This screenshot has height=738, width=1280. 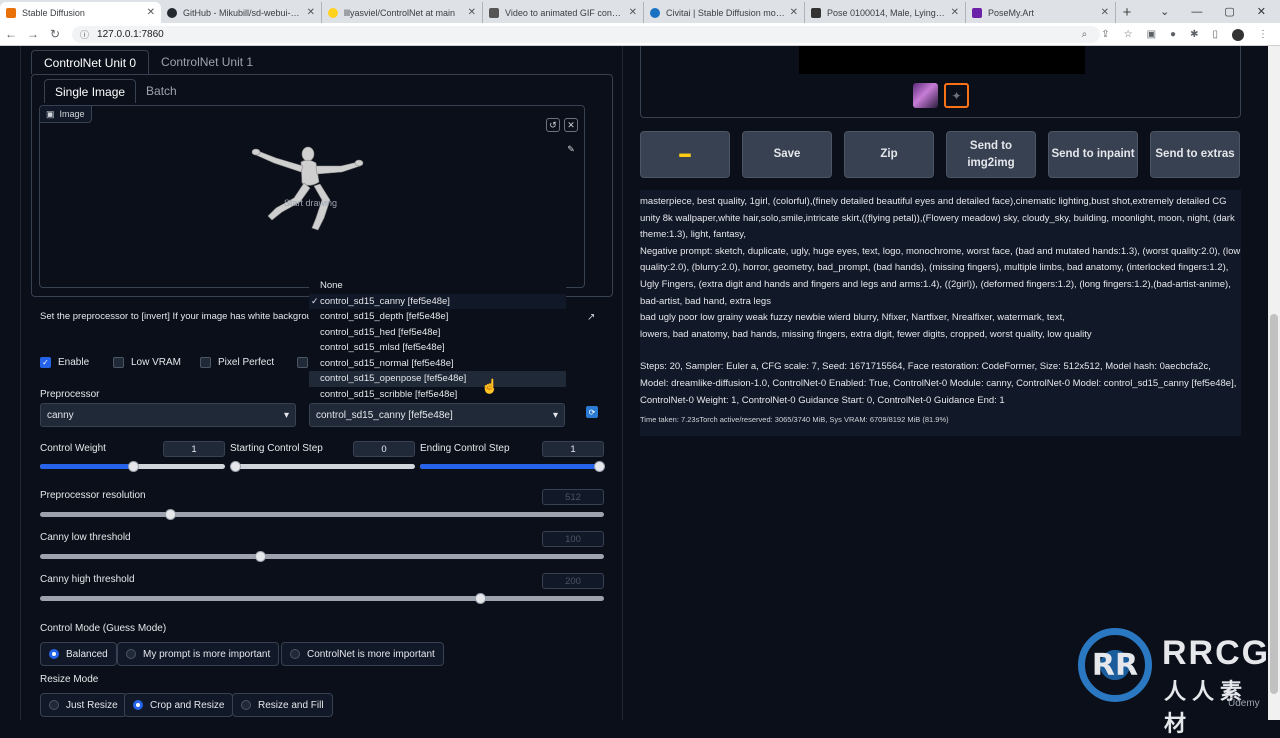 What do you see at coordinates (1173, 34) in the screenshot?
I see `extension-icon: ●` at bounding box center [1173, 34].